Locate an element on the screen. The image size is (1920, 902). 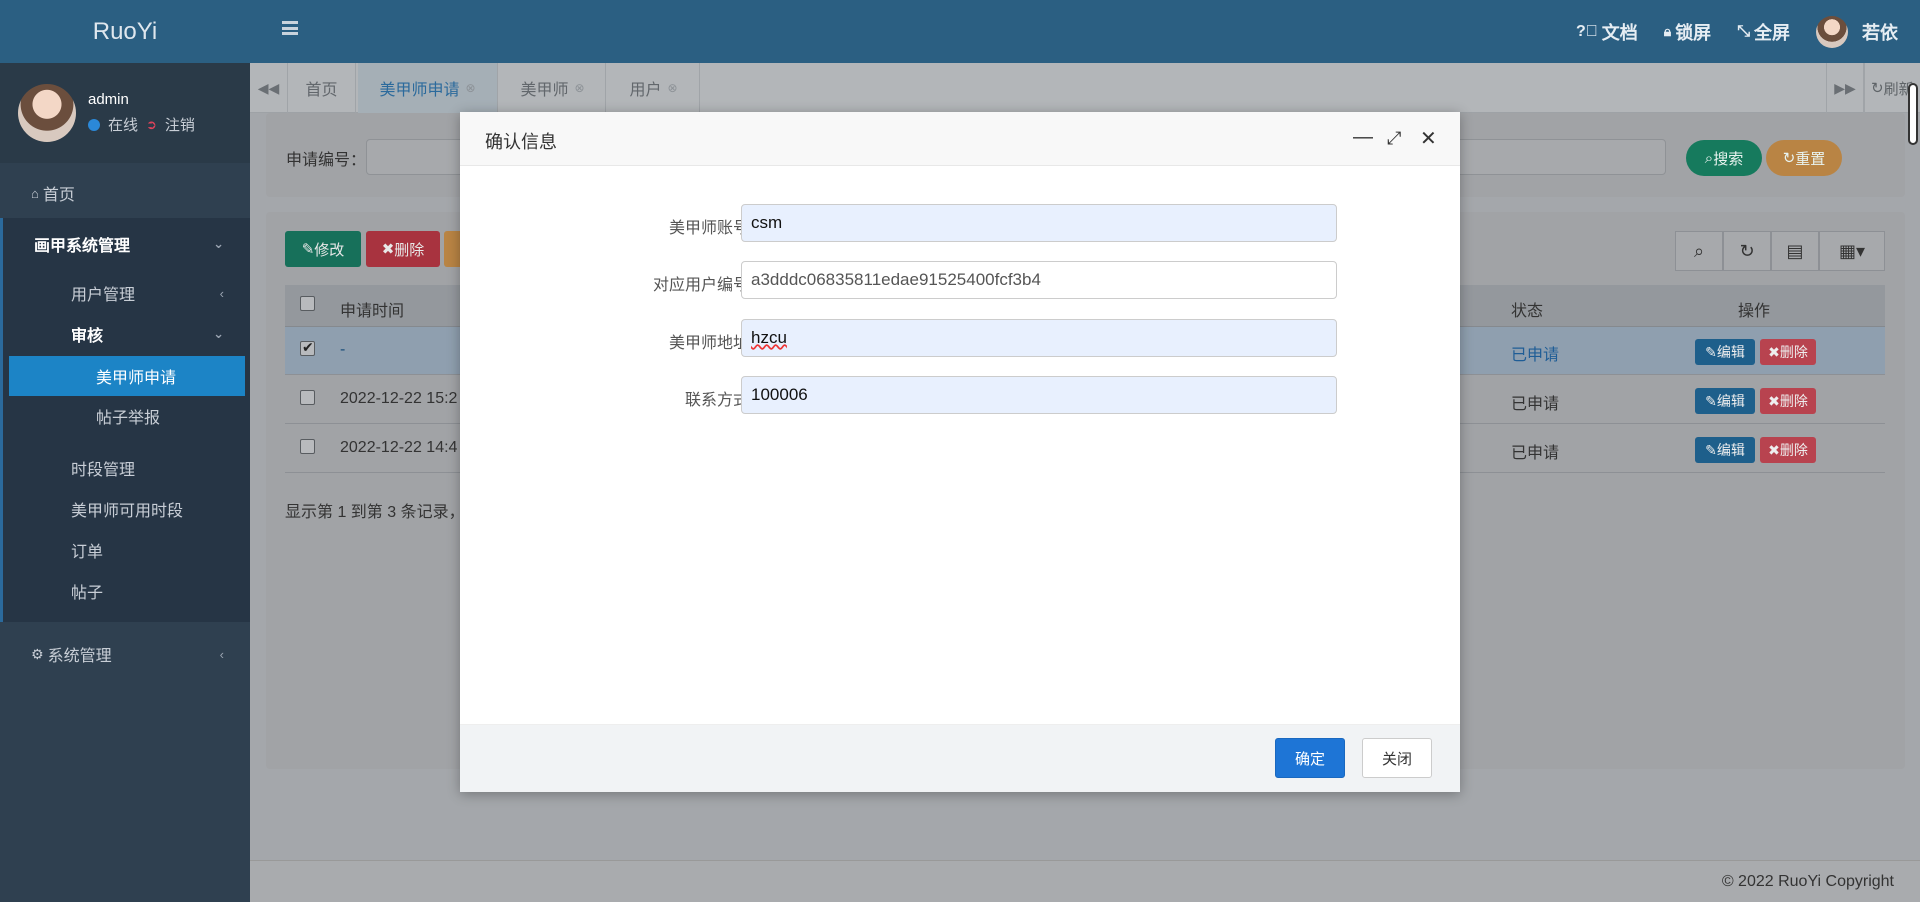
toggle-view-button: ▤ is located at coordinates (1795, 251).